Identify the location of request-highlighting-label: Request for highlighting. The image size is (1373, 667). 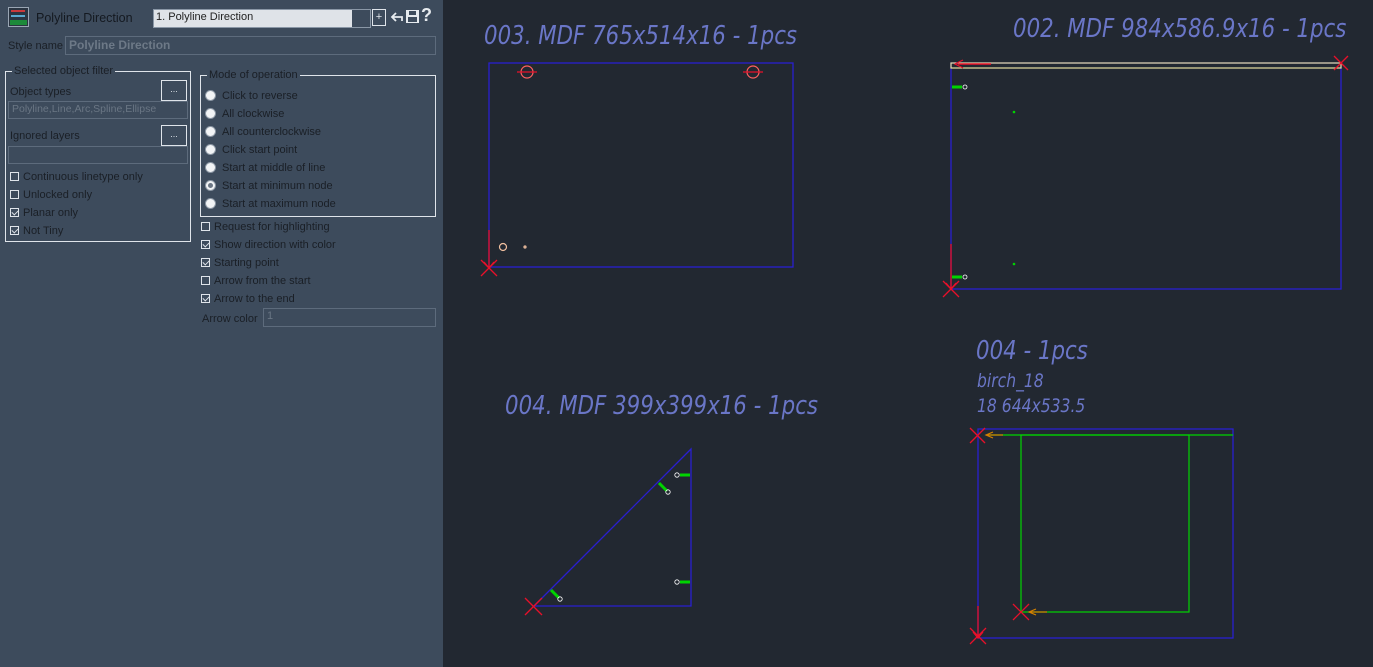
(272, 227).